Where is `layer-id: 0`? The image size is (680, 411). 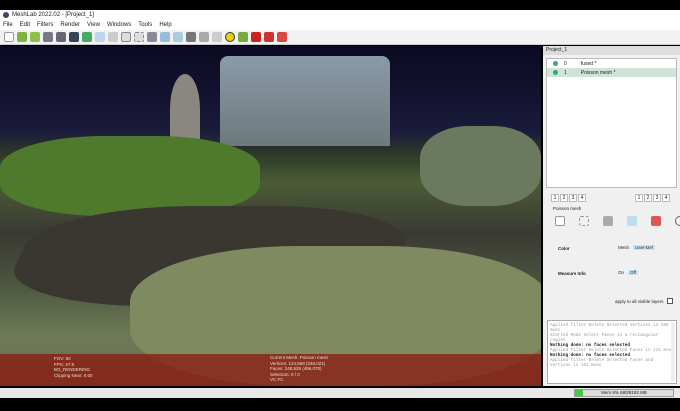 layer-id: 0 is located at coordinates (565, 63).